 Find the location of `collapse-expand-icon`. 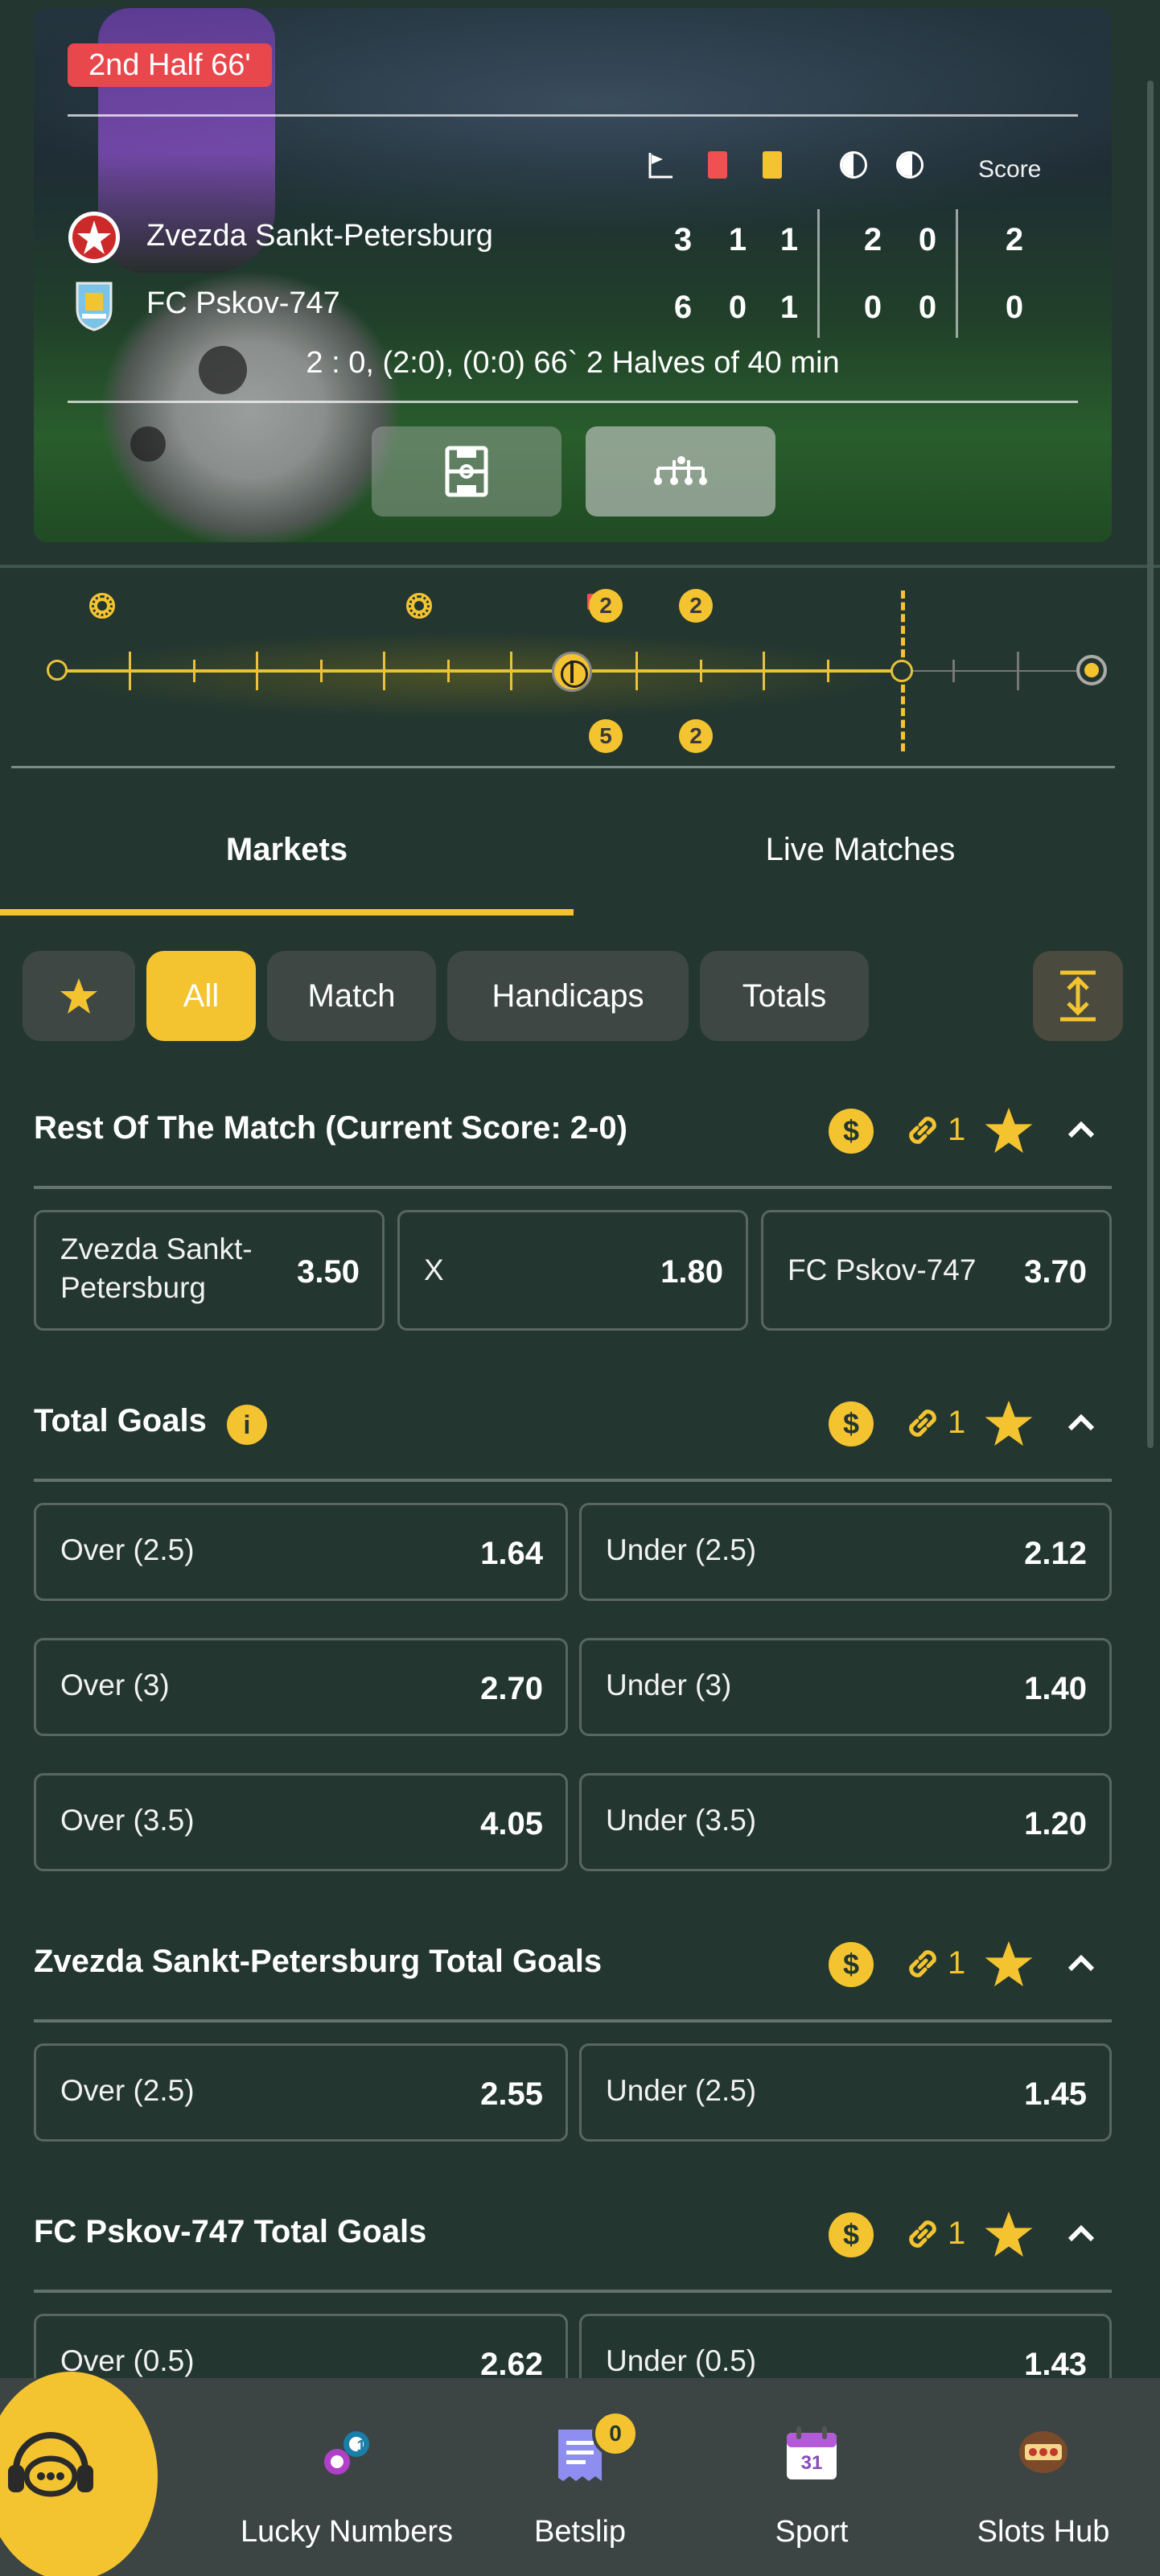

collapse-expand-icon is located at coordinates (1078, 996).